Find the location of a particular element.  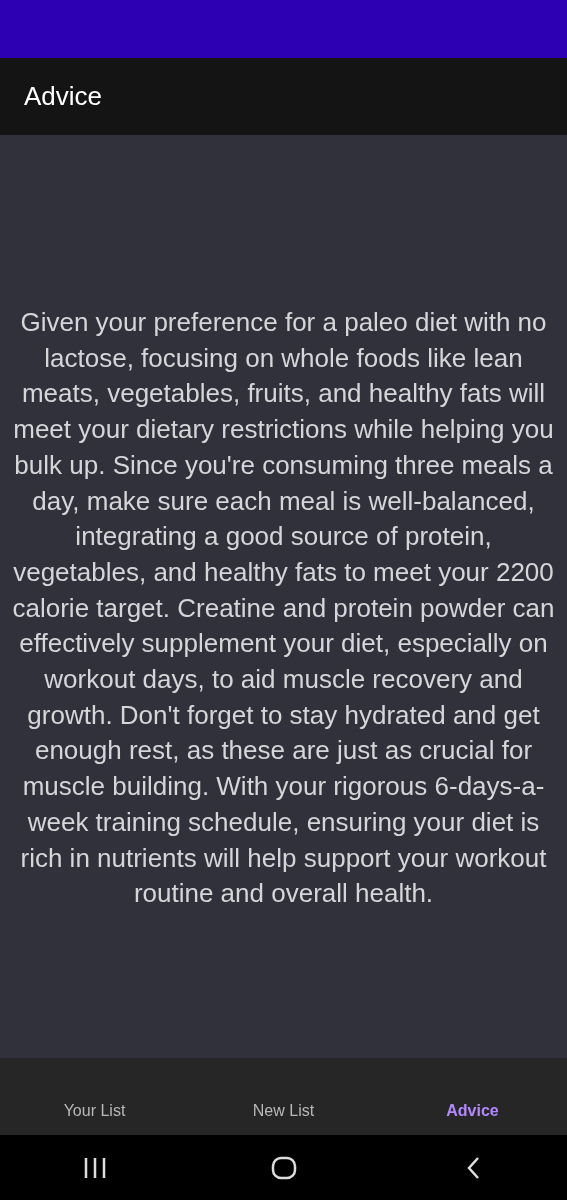

home-icon is located at coordinates (283, 1167).